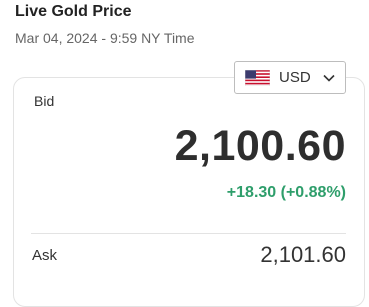 The width and height of the screenshot is (369, 307). Describe the element at coordinates (303, 254) in the screenshot. I see `ask-price: 2,101.60` at that location.